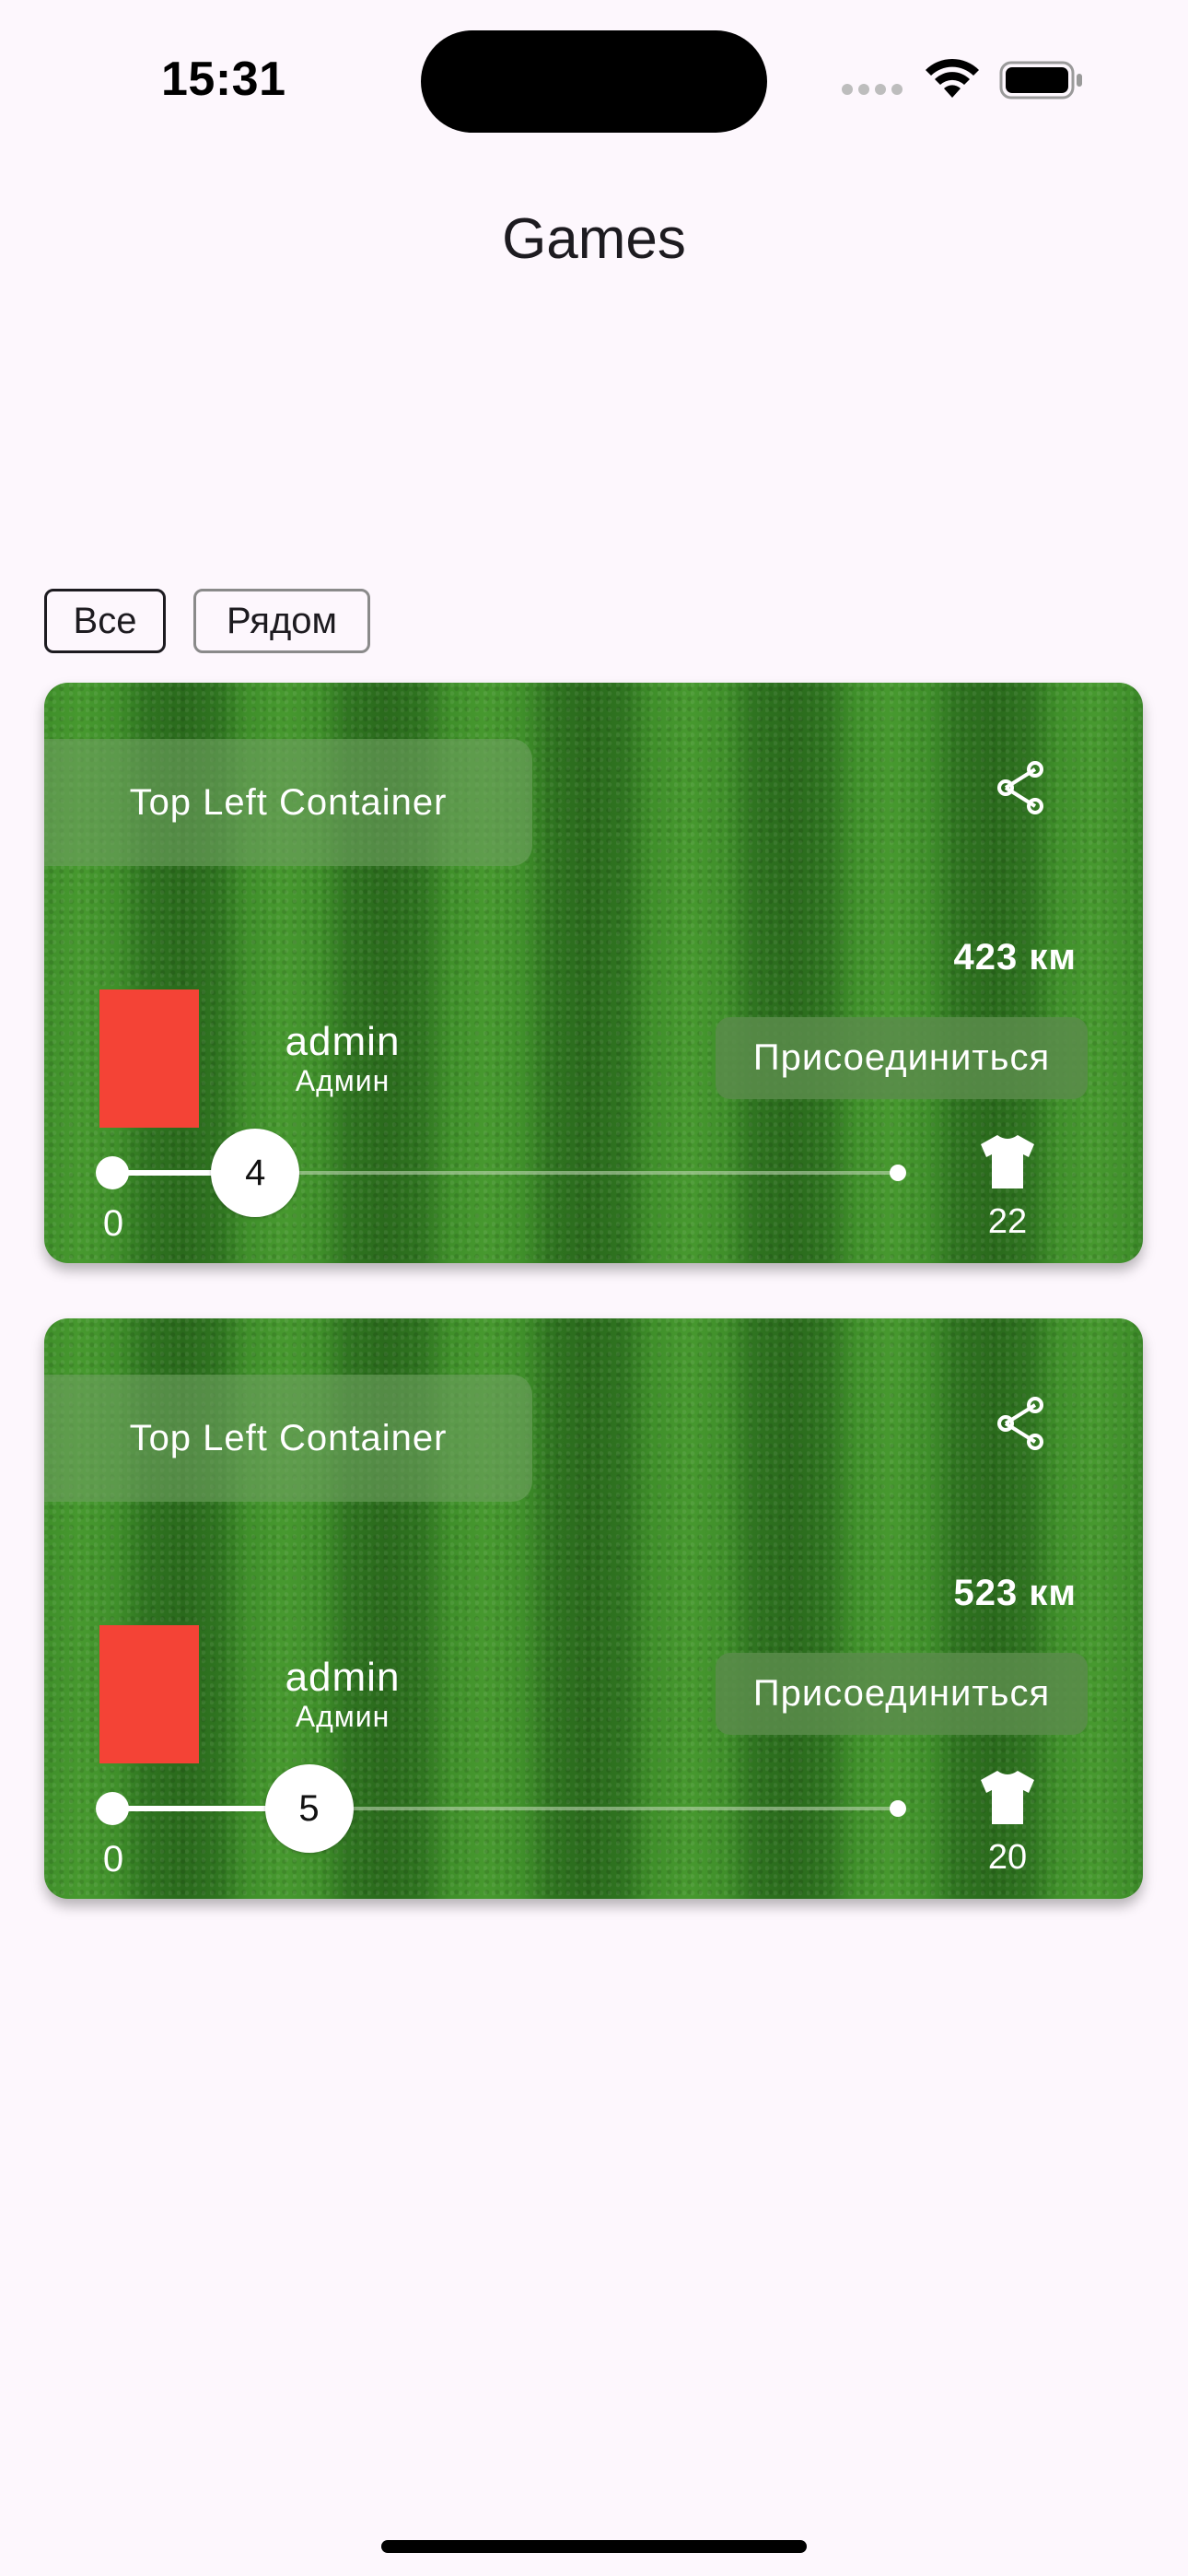  What do you see at coordinates (594, 2546) in the screenshot?
I see `home-indicator` at bounding box center [594, 2546].